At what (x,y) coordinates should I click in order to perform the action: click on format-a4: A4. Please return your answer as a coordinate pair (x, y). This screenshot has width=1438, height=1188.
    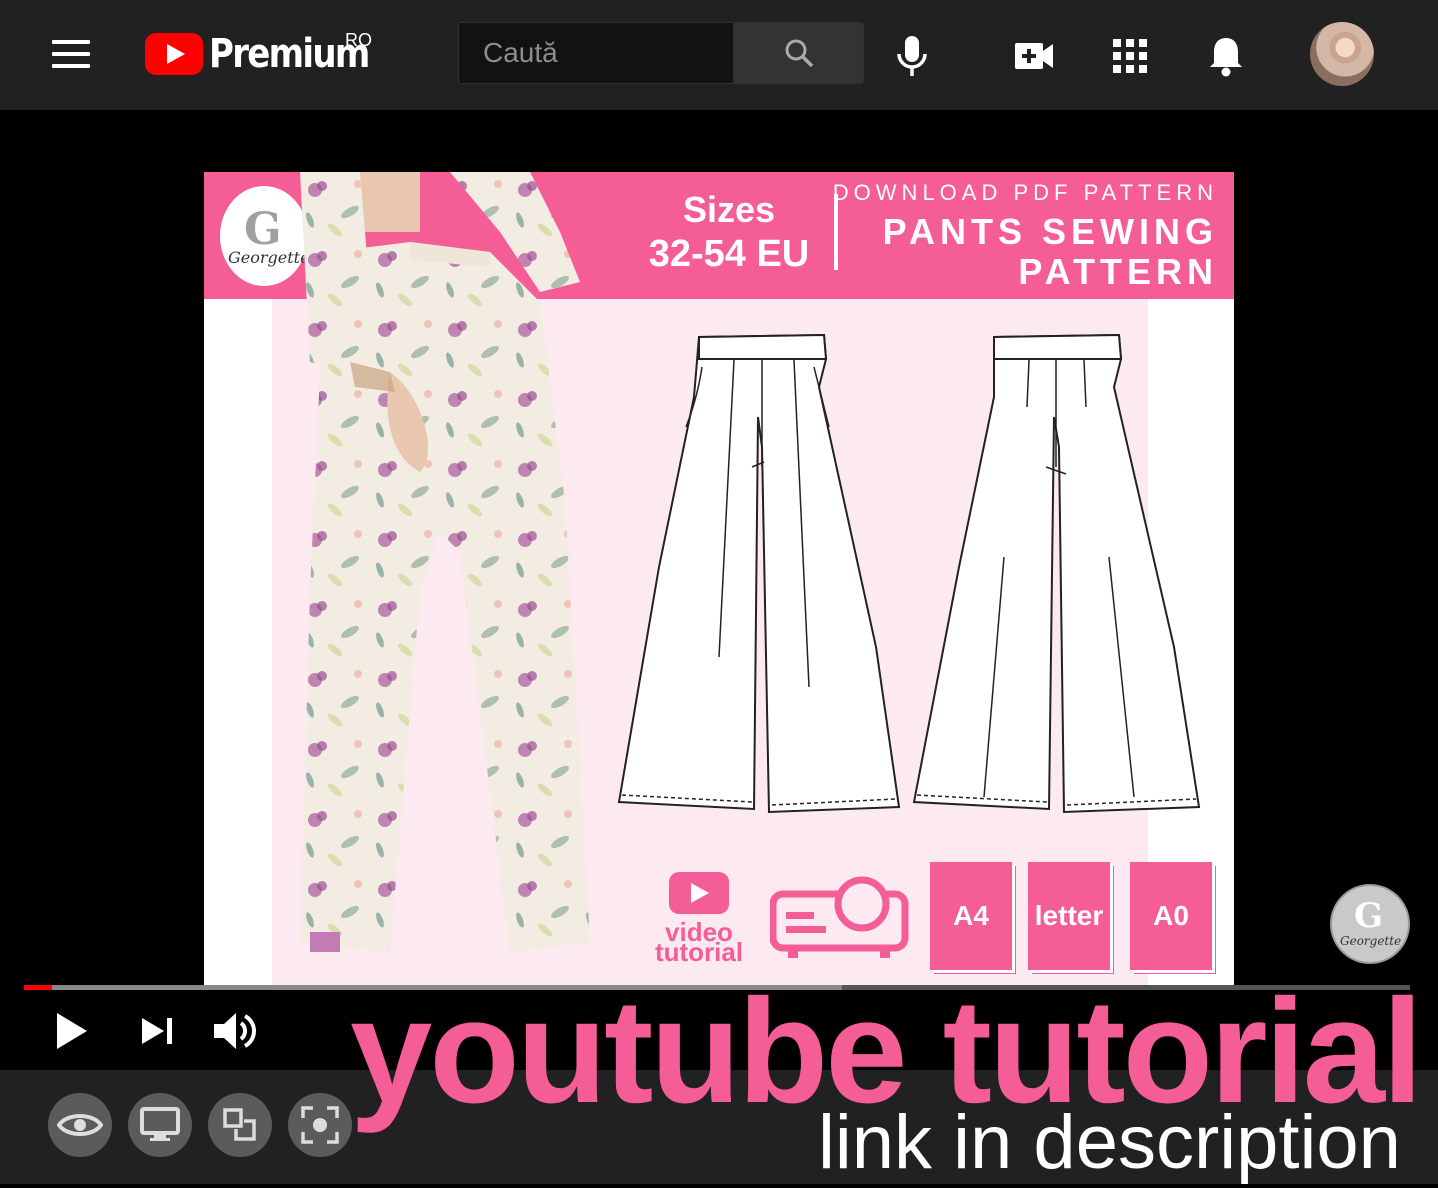
    Looking at the image, I should click on (971, 916).